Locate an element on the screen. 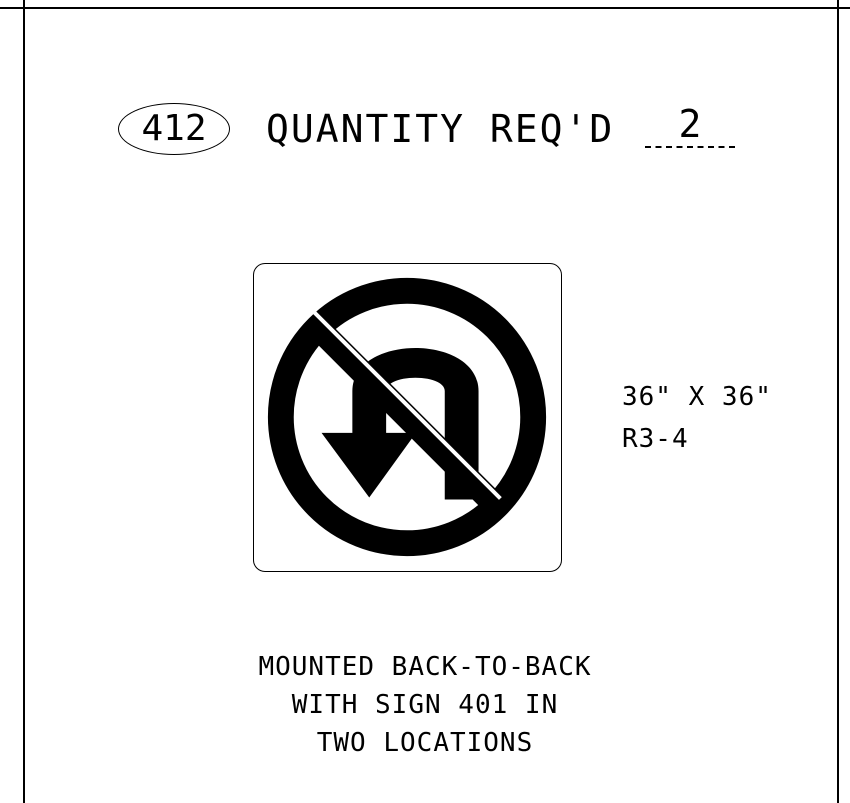  sign-size: 36" X 36" is located at coordinates (697, 397).